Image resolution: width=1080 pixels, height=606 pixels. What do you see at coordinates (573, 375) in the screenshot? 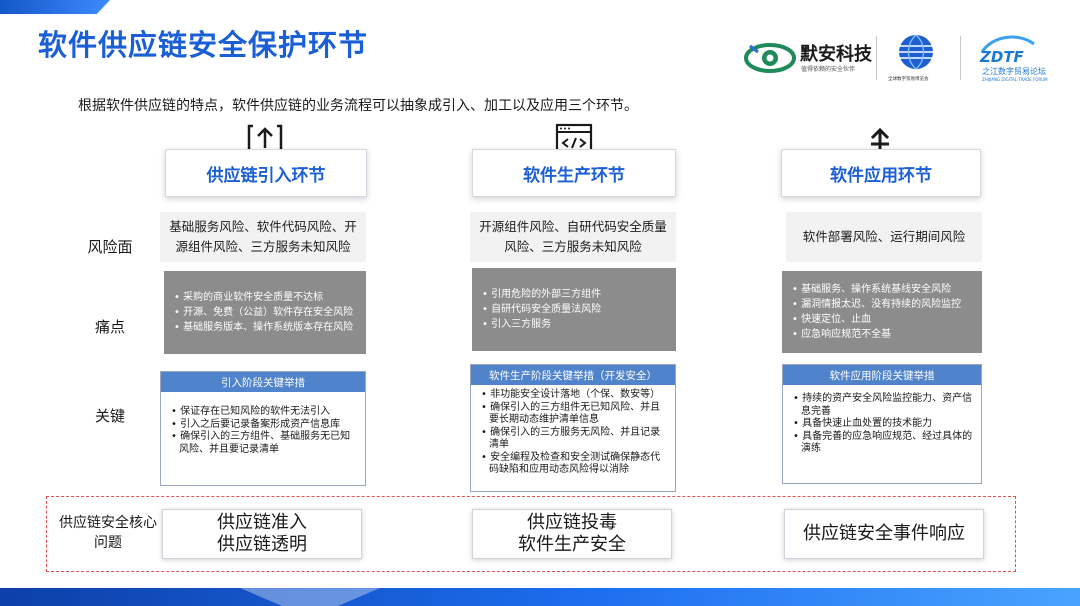
I see `key-box-title: 软件生产阶段关键举措（开发安全）` at bounding box center [573, 375].